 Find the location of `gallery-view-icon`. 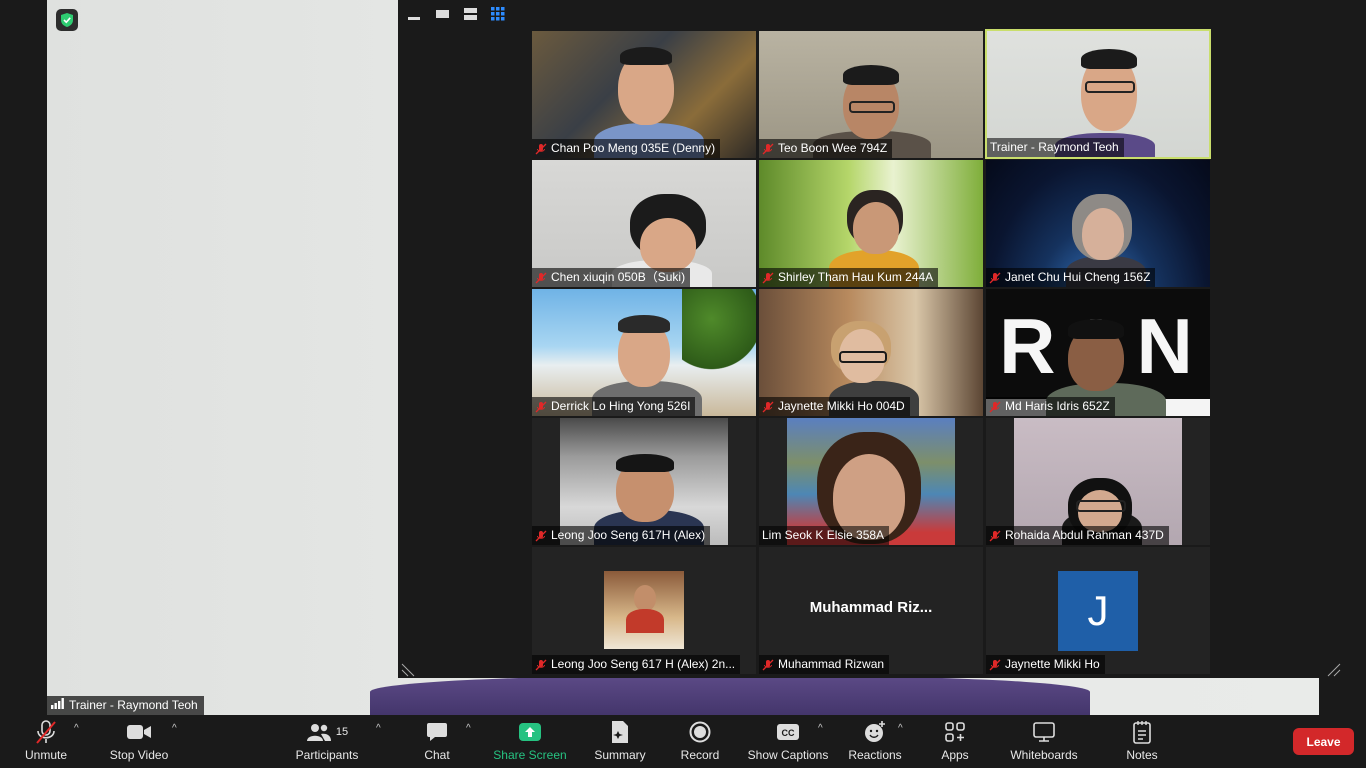

gallery-view-icon is located at coordinates (498, 14).